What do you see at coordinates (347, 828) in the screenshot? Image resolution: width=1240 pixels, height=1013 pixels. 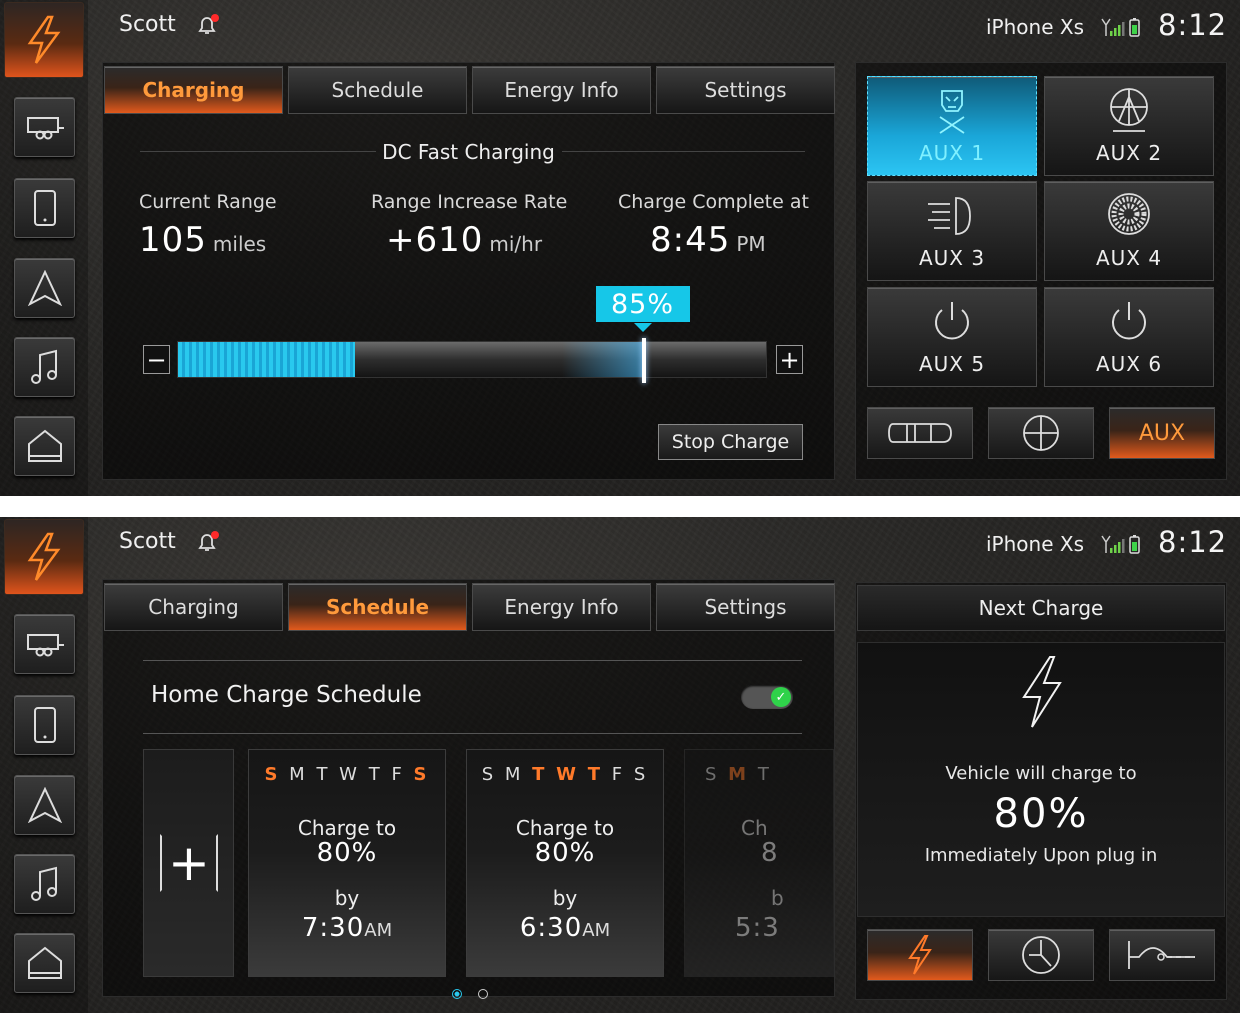 I see `charge-to-label: Charge to` at bounding box center [347, 828].